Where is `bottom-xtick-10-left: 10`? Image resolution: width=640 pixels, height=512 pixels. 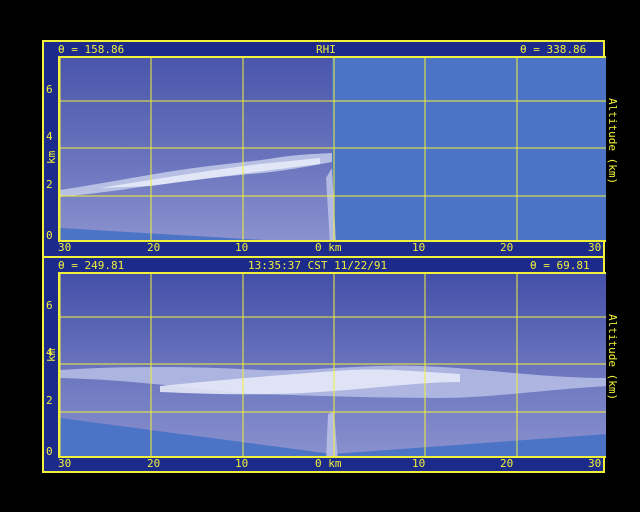 bottom-xtick-10-left: 10 is located at coordinates (242, 463).